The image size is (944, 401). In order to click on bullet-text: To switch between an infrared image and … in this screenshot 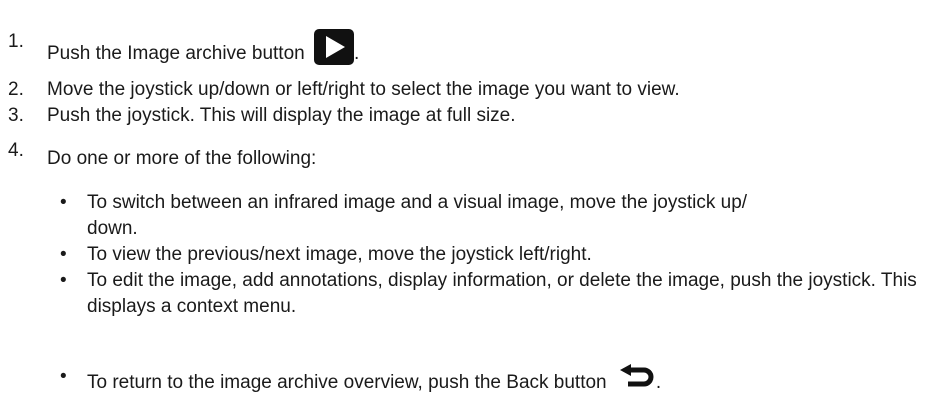, I will do `click(417, 215)`.